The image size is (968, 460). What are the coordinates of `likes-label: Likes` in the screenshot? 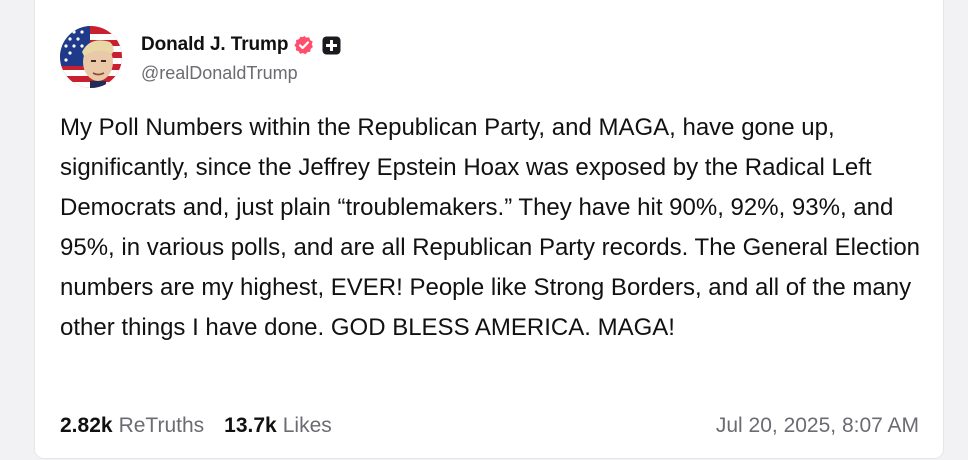 It's located at (307, 425).